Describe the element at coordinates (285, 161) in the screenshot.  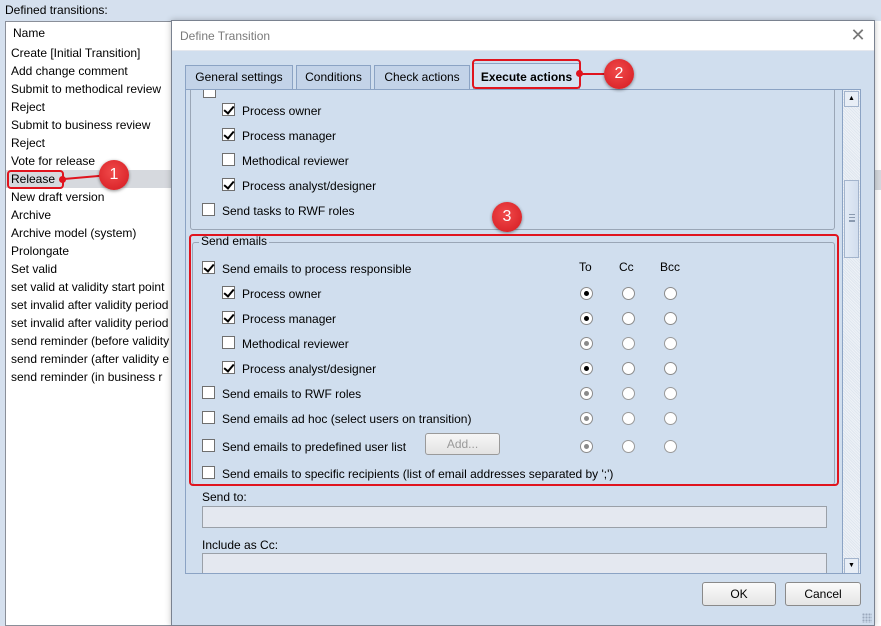
I see `task-methodical-reviewer: Methodical reviewer` at that location.